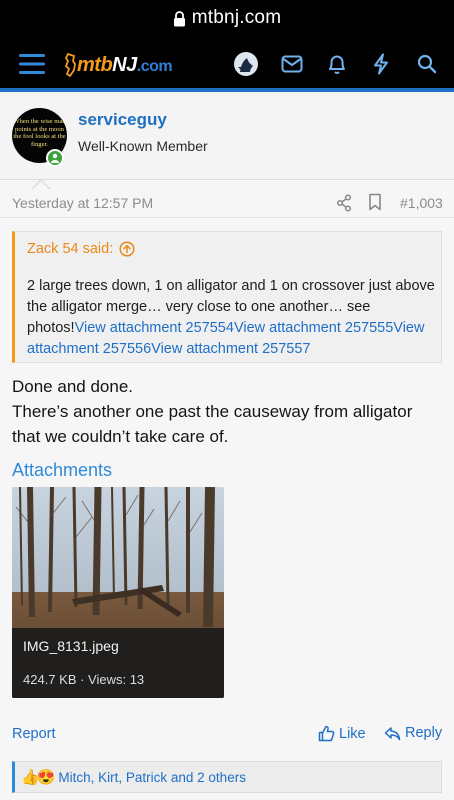 The image size is (454, 800). I want to click on post-meta-bar: Yesterday at 12:57 PM #1,003, so click(227, 205).